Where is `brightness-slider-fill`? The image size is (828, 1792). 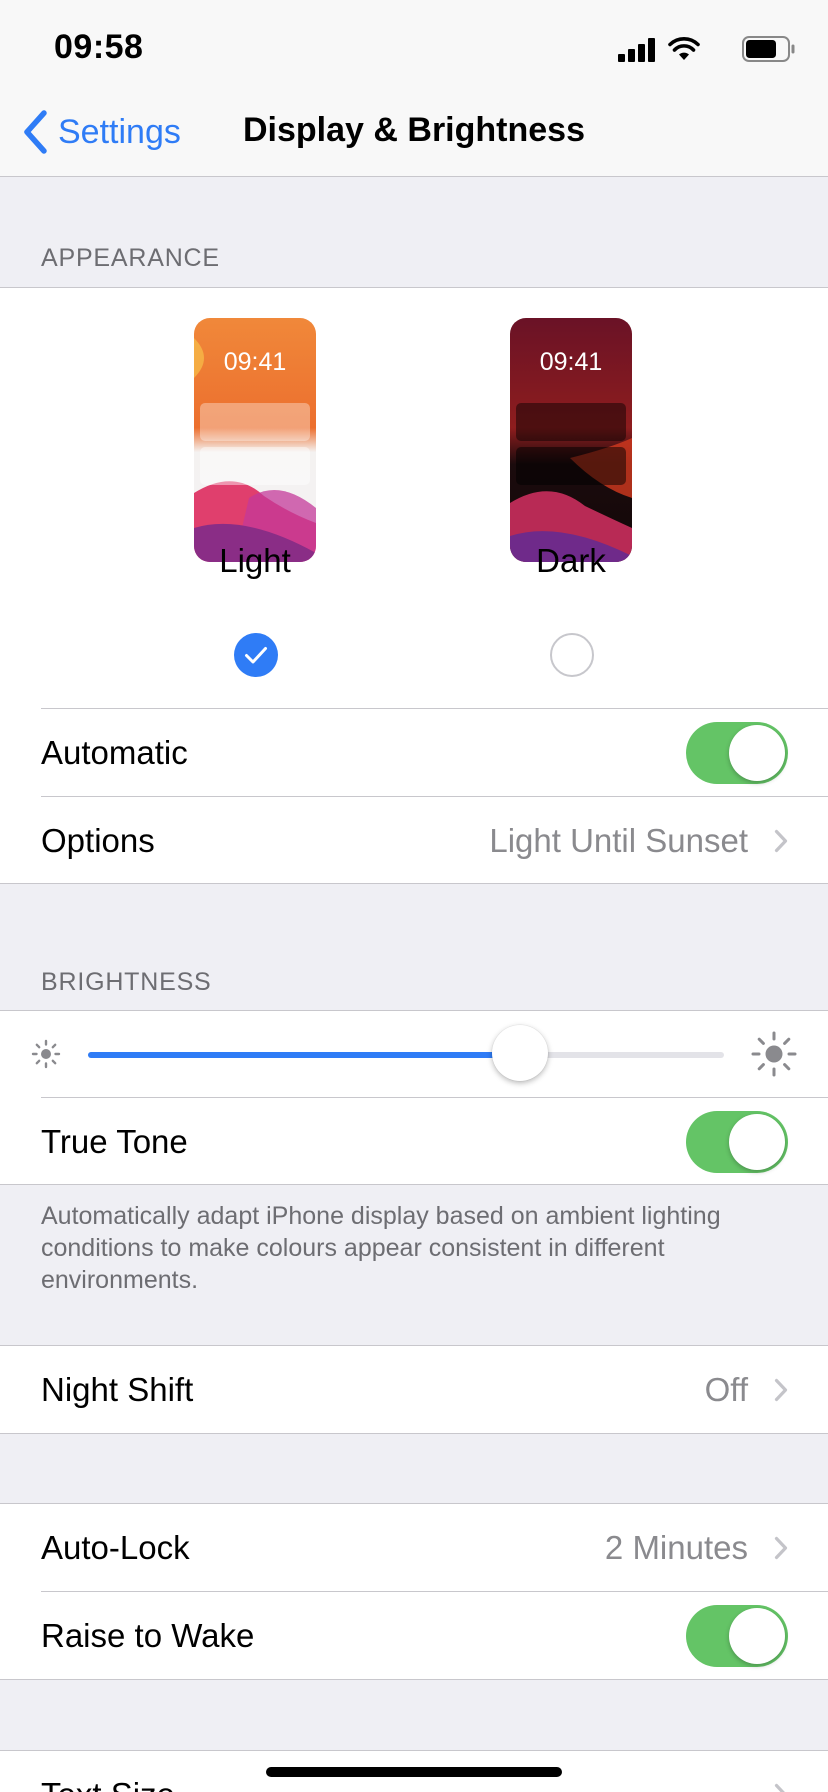 brightness-slider-fill is located at coordinates (304, 1055).